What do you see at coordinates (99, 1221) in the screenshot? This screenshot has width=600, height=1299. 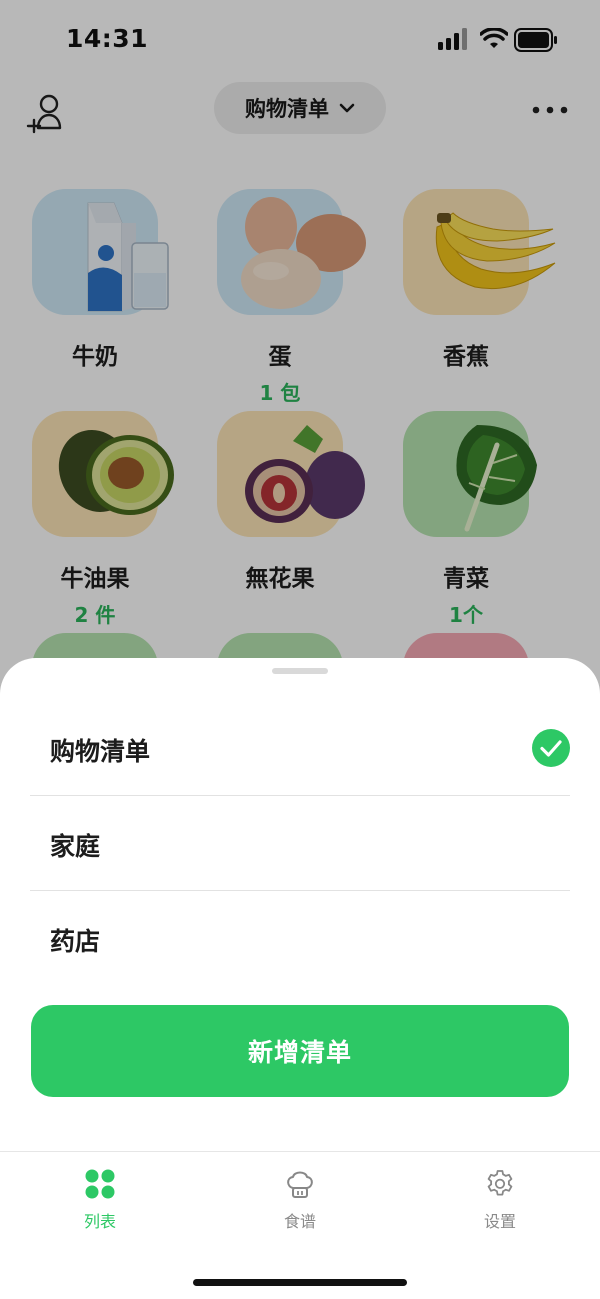 I see `tab-label: 列表` at bounding box center [99, 1221].